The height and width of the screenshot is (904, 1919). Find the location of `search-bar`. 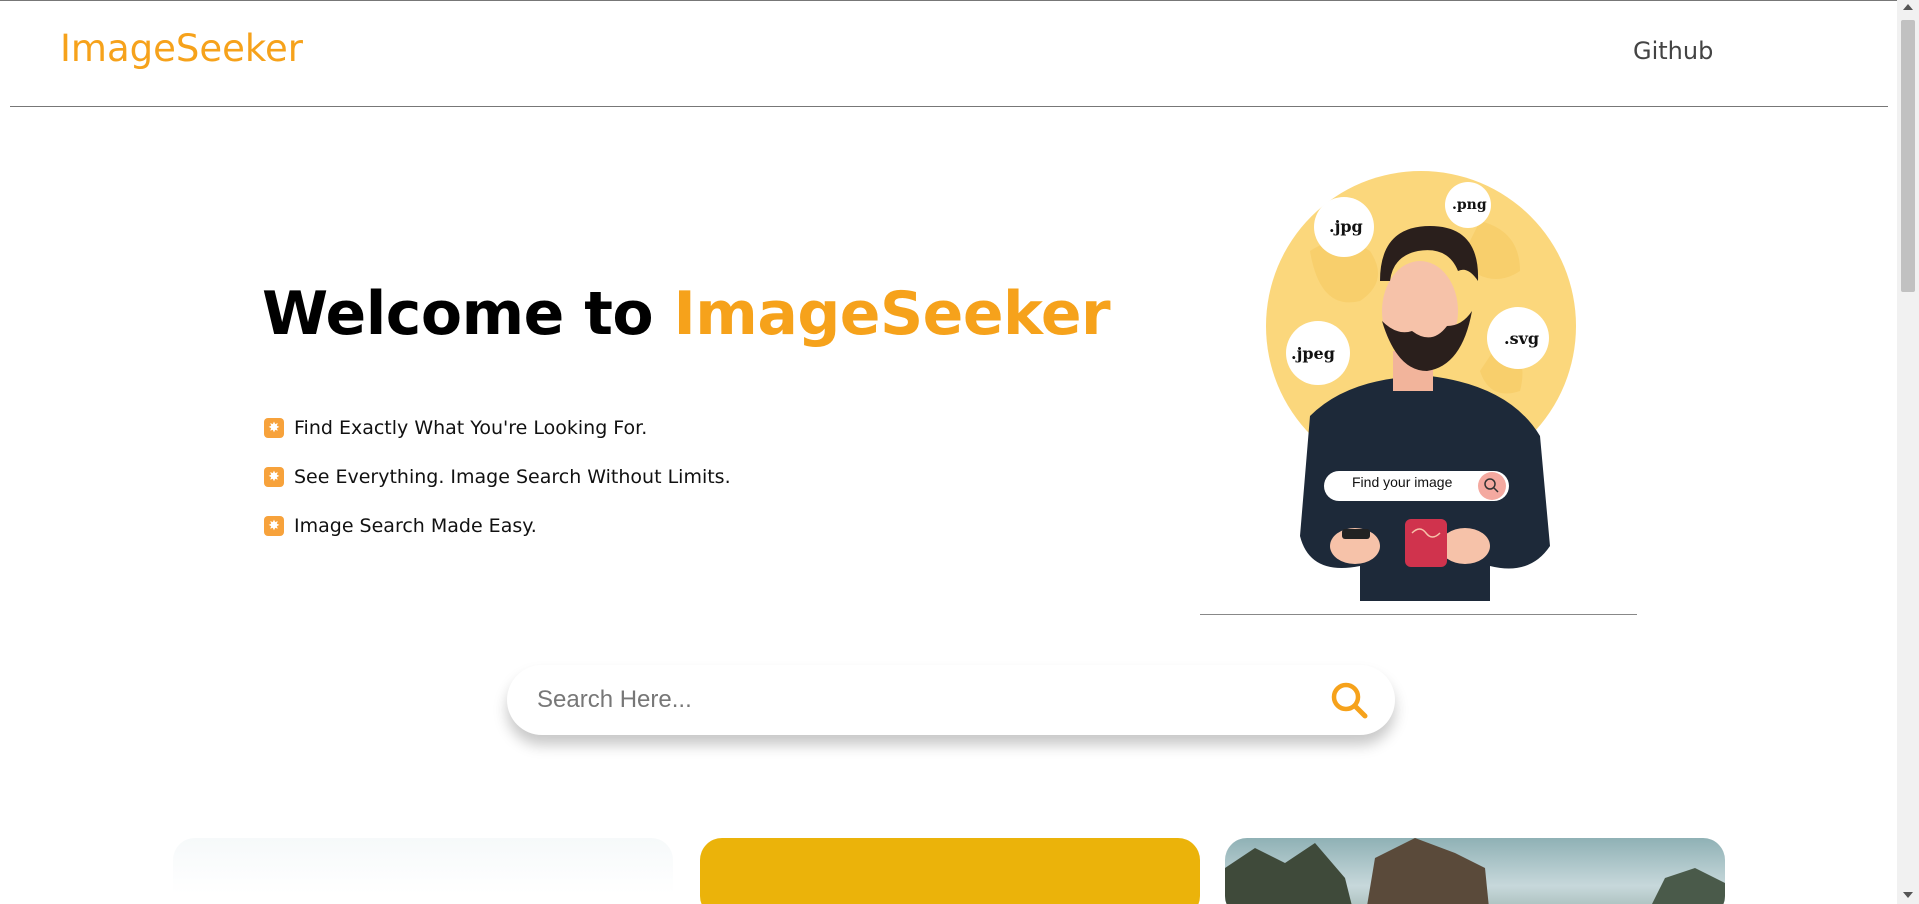

search-bar is located at coordinates (951, 700).